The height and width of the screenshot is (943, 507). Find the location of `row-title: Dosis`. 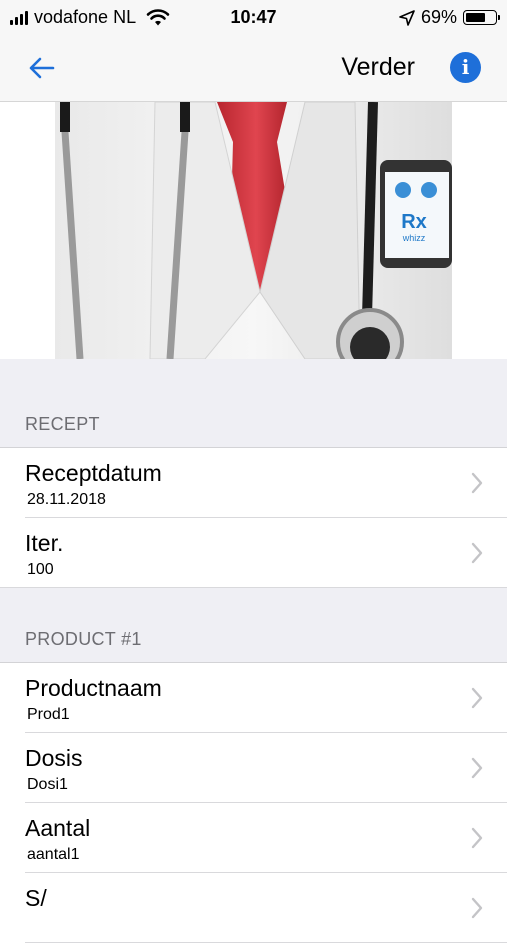

row-title: Dosis is located at coordinates (54, 758).